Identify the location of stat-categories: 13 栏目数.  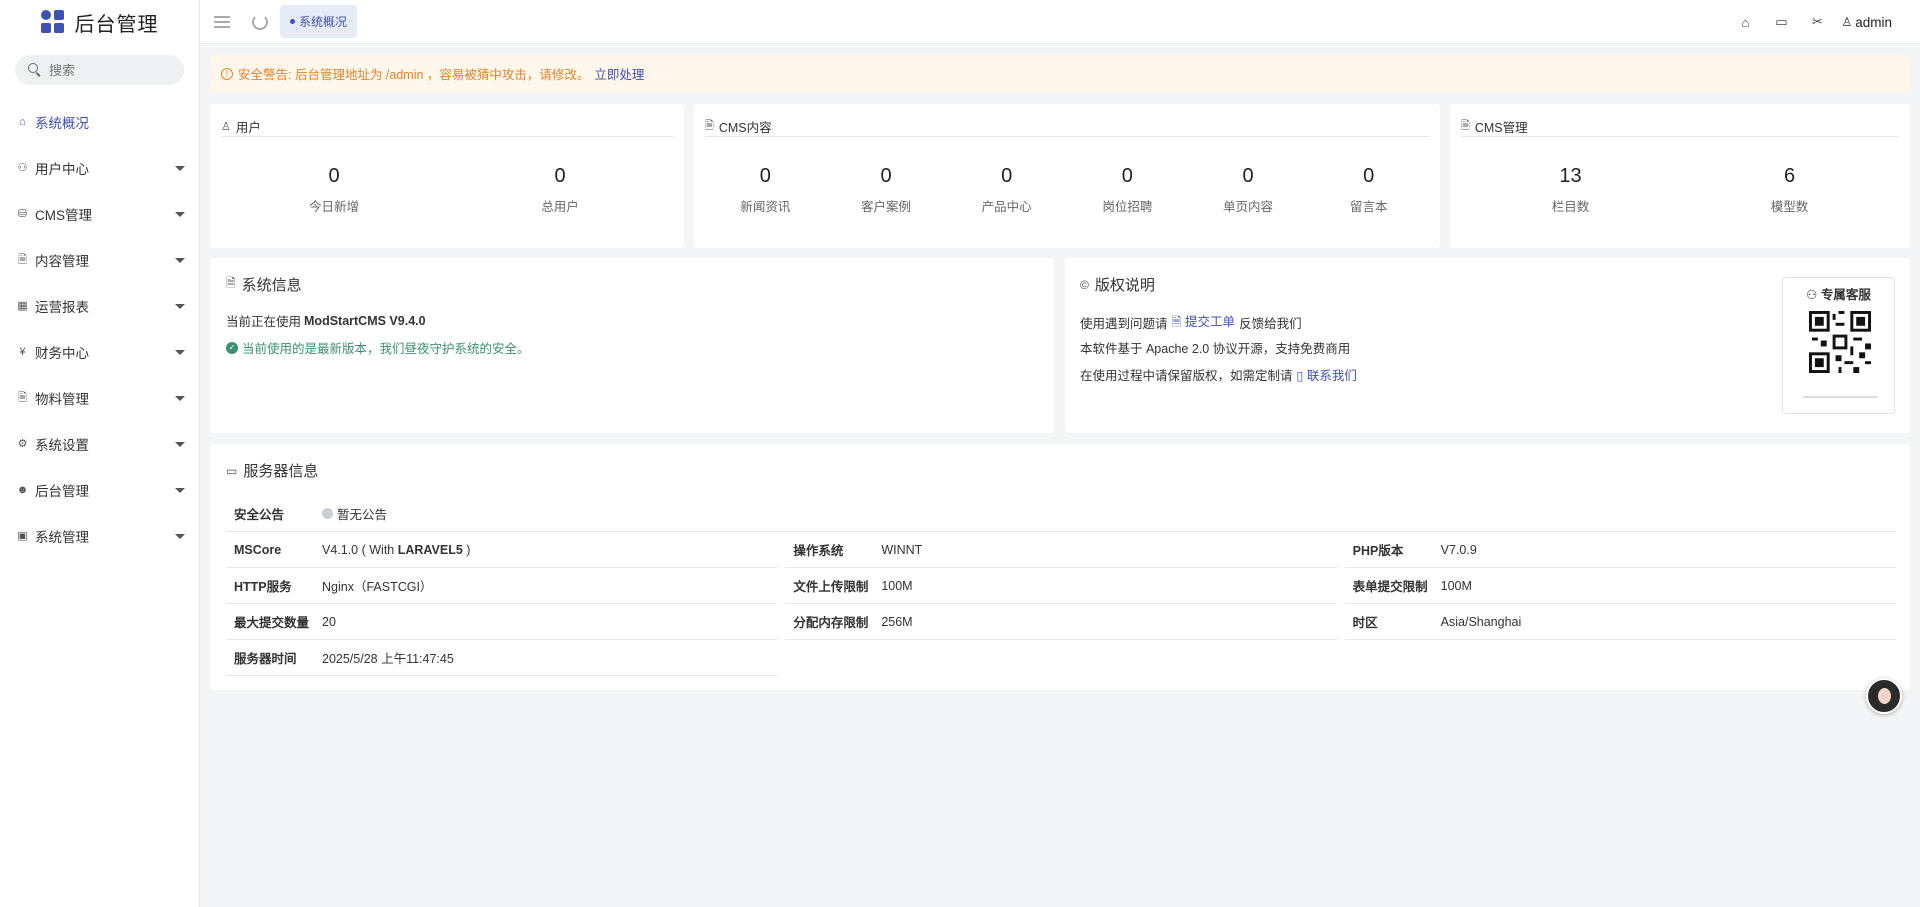
(1570, 189).